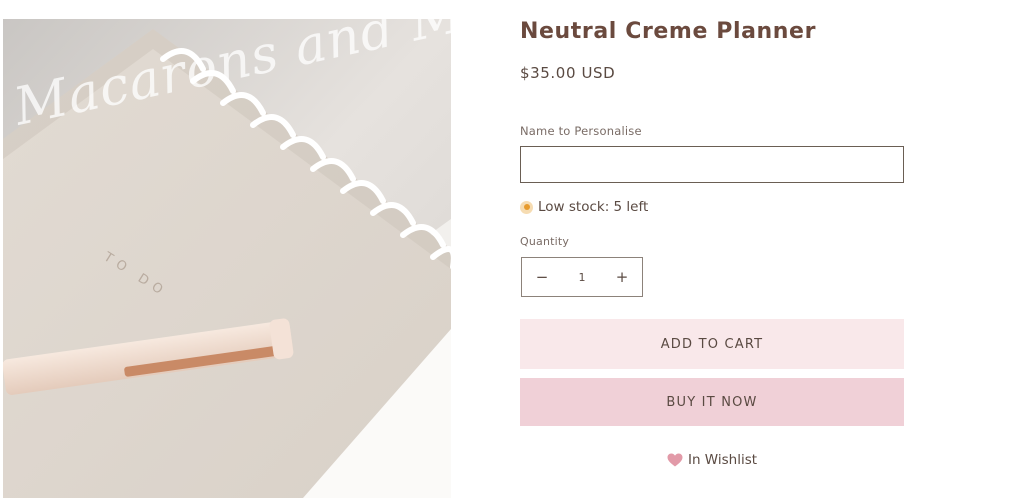  Describe the element at coordinates (712, 164) in the screenshot. I see `personalise-input` at that location.